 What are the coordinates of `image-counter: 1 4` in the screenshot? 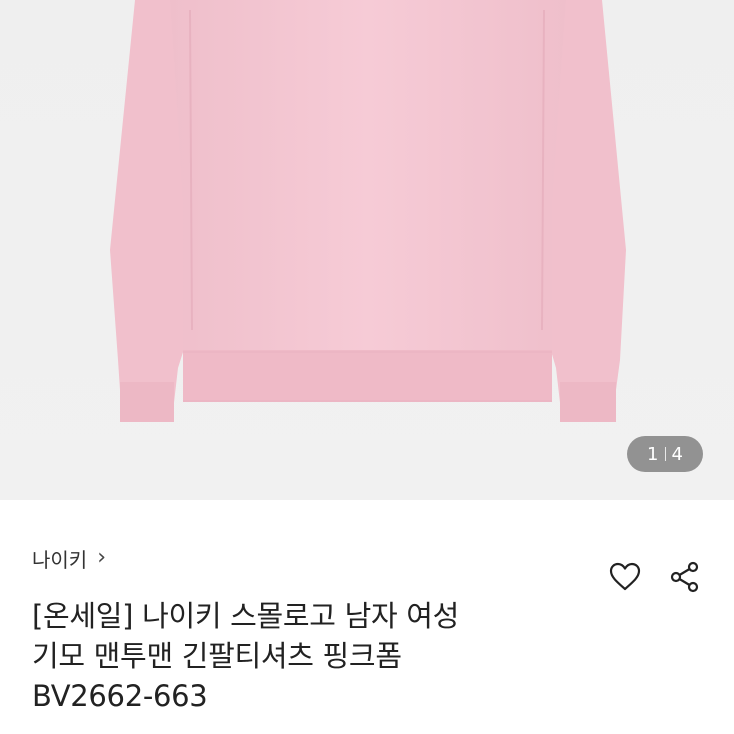 It's located at (665, 454).